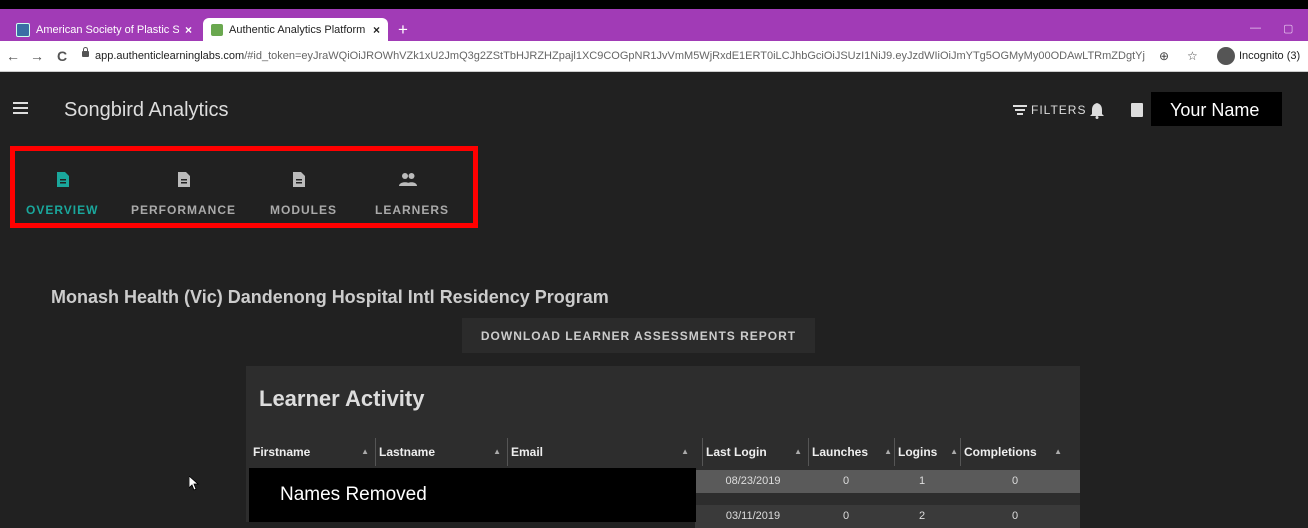  Describe the element at coordinates (922, 481) in the screenshot. I see `cell-logins: 1` at that location.